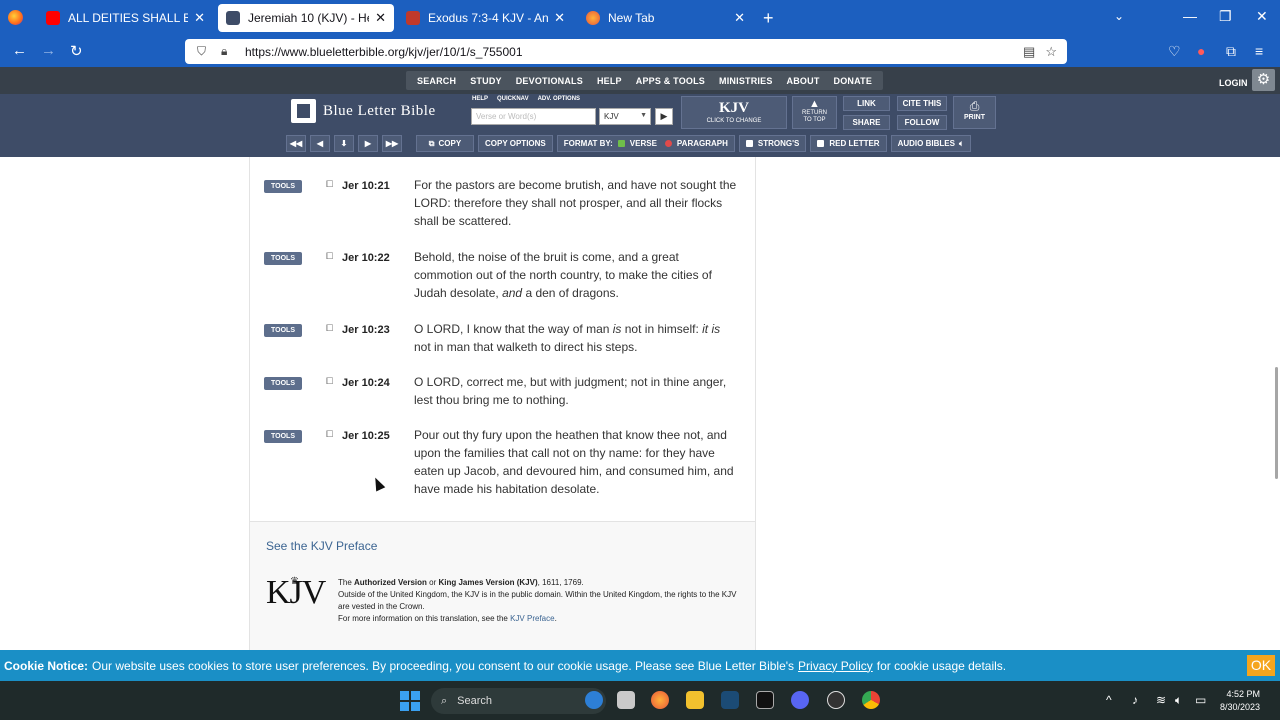  Describe the element at coordinates (1161, 700) in the screenshot. I see `wifi-icon: ≋` at that location.